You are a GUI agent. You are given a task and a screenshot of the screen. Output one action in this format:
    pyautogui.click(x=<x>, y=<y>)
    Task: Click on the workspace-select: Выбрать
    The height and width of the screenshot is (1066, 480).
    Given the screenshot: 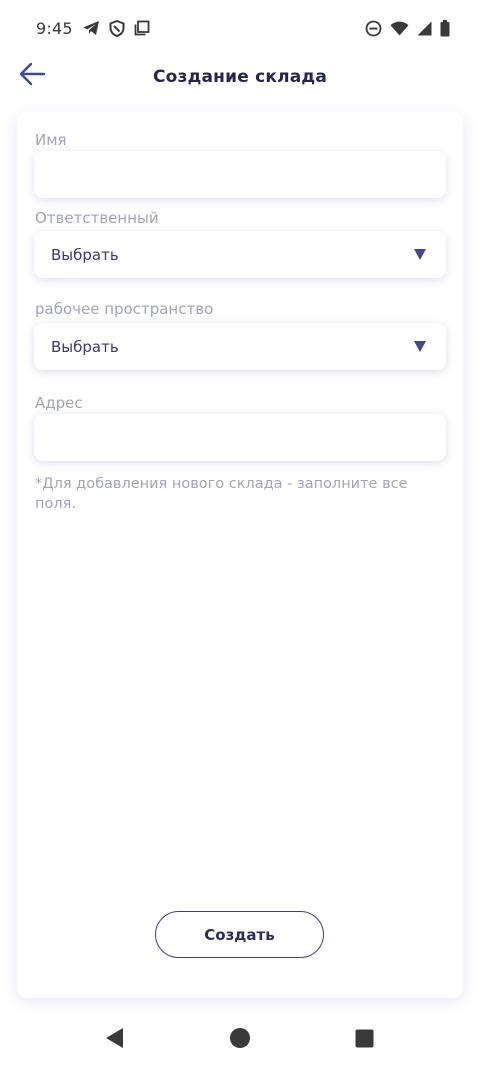 What is the action you would take?
    pyautogui.click(x=240, y=346)
    